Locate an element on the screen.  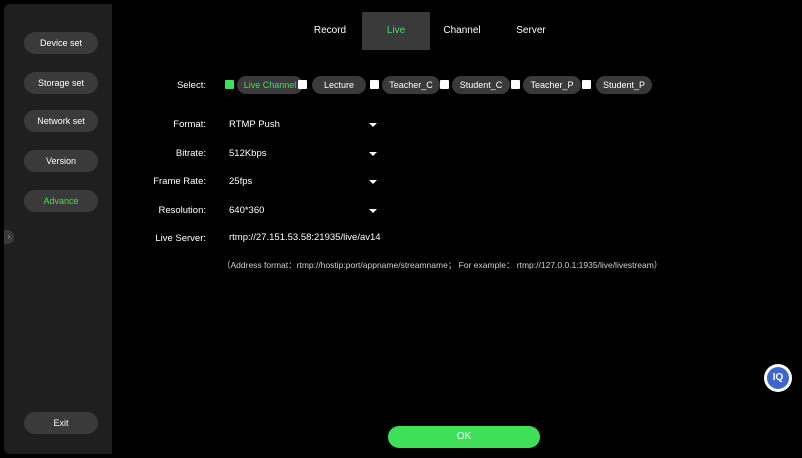
bitrate-select: 512Kbps is located at coordinates (304, 156).